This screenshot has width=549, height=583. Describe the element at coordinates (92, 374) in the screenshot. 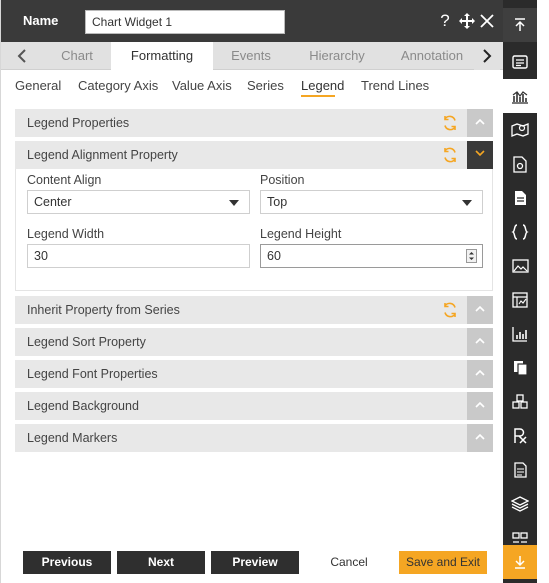

I see `section-title: Legend Font Properties` at that location.